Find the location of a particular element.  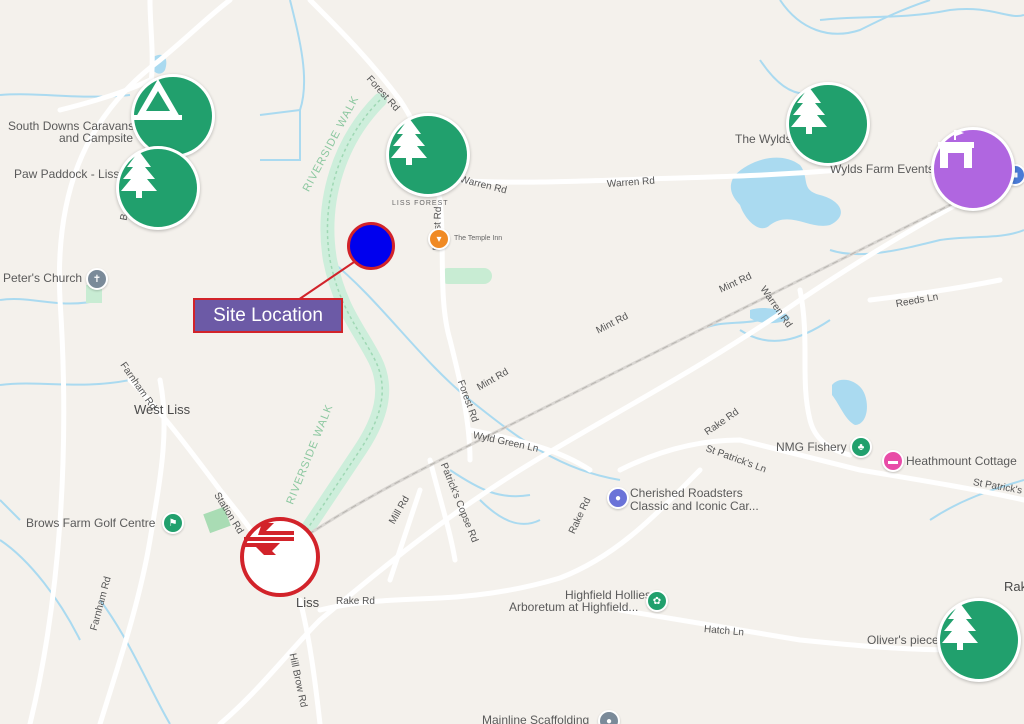

castle-marker is located at coordinates (973, 169).